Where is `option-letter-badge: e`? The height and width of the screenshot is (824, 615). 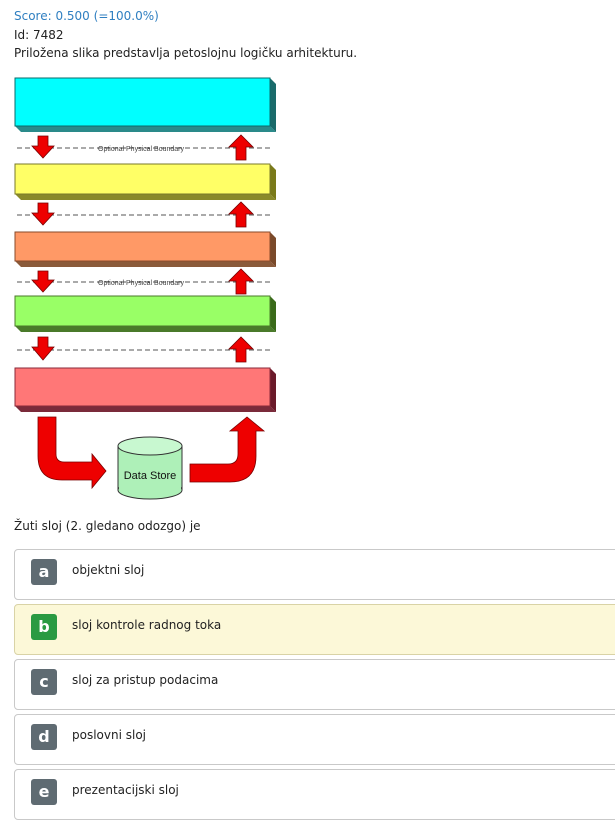
option-letter-badge: e is located at coordinates (44, 792).